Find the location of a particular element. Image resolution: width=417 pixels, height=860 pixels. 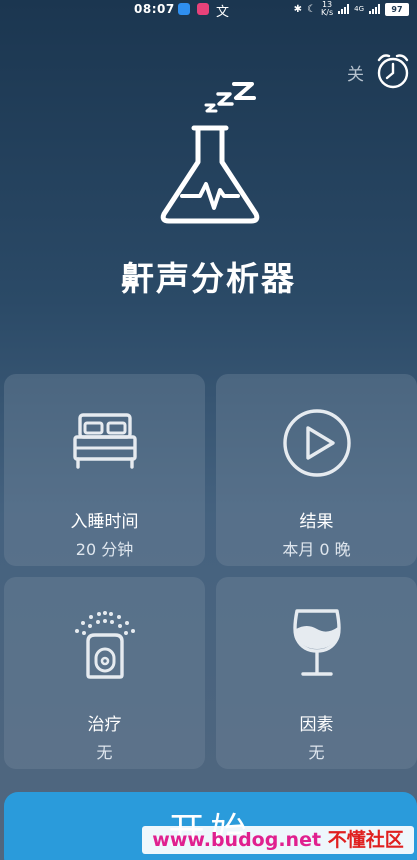

watermark: www.budog.net 不懂社区 is located at coordinates (278, 840).